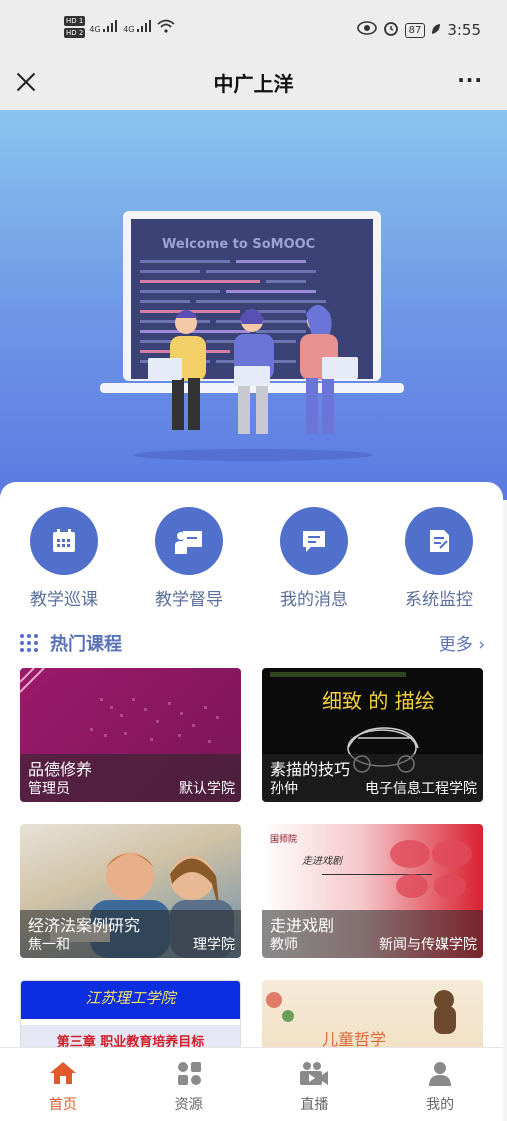 The image size is (507, 1121). Describe the element at coordinates (130, 735) in the screenshot. I see `course-card: 品德修养 管理员 默认学院` at that location.